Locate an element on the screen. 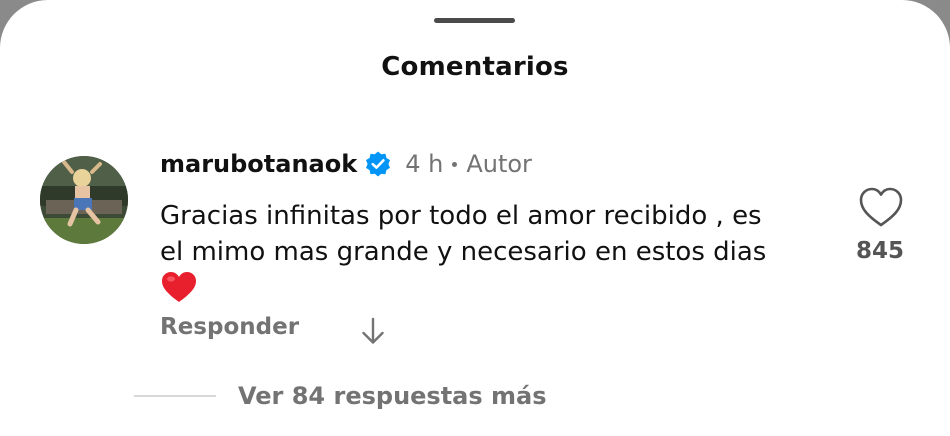  red-heart-emoji-icon is located at coordinates (179, 287).